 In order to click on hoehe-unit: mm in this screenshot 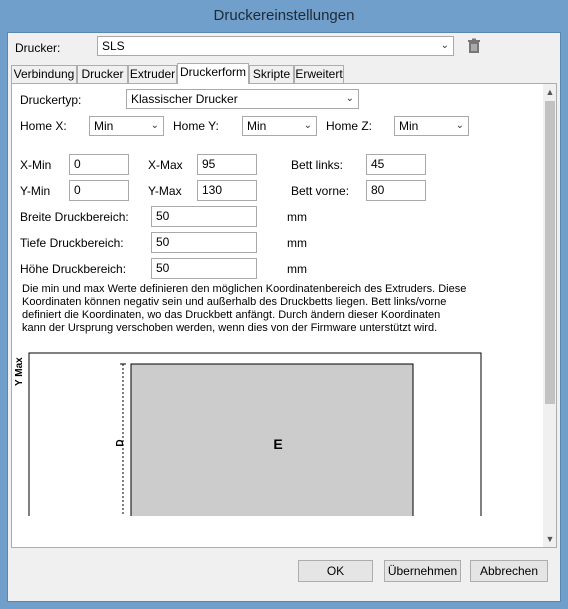, I will do `click(297, 269)`.